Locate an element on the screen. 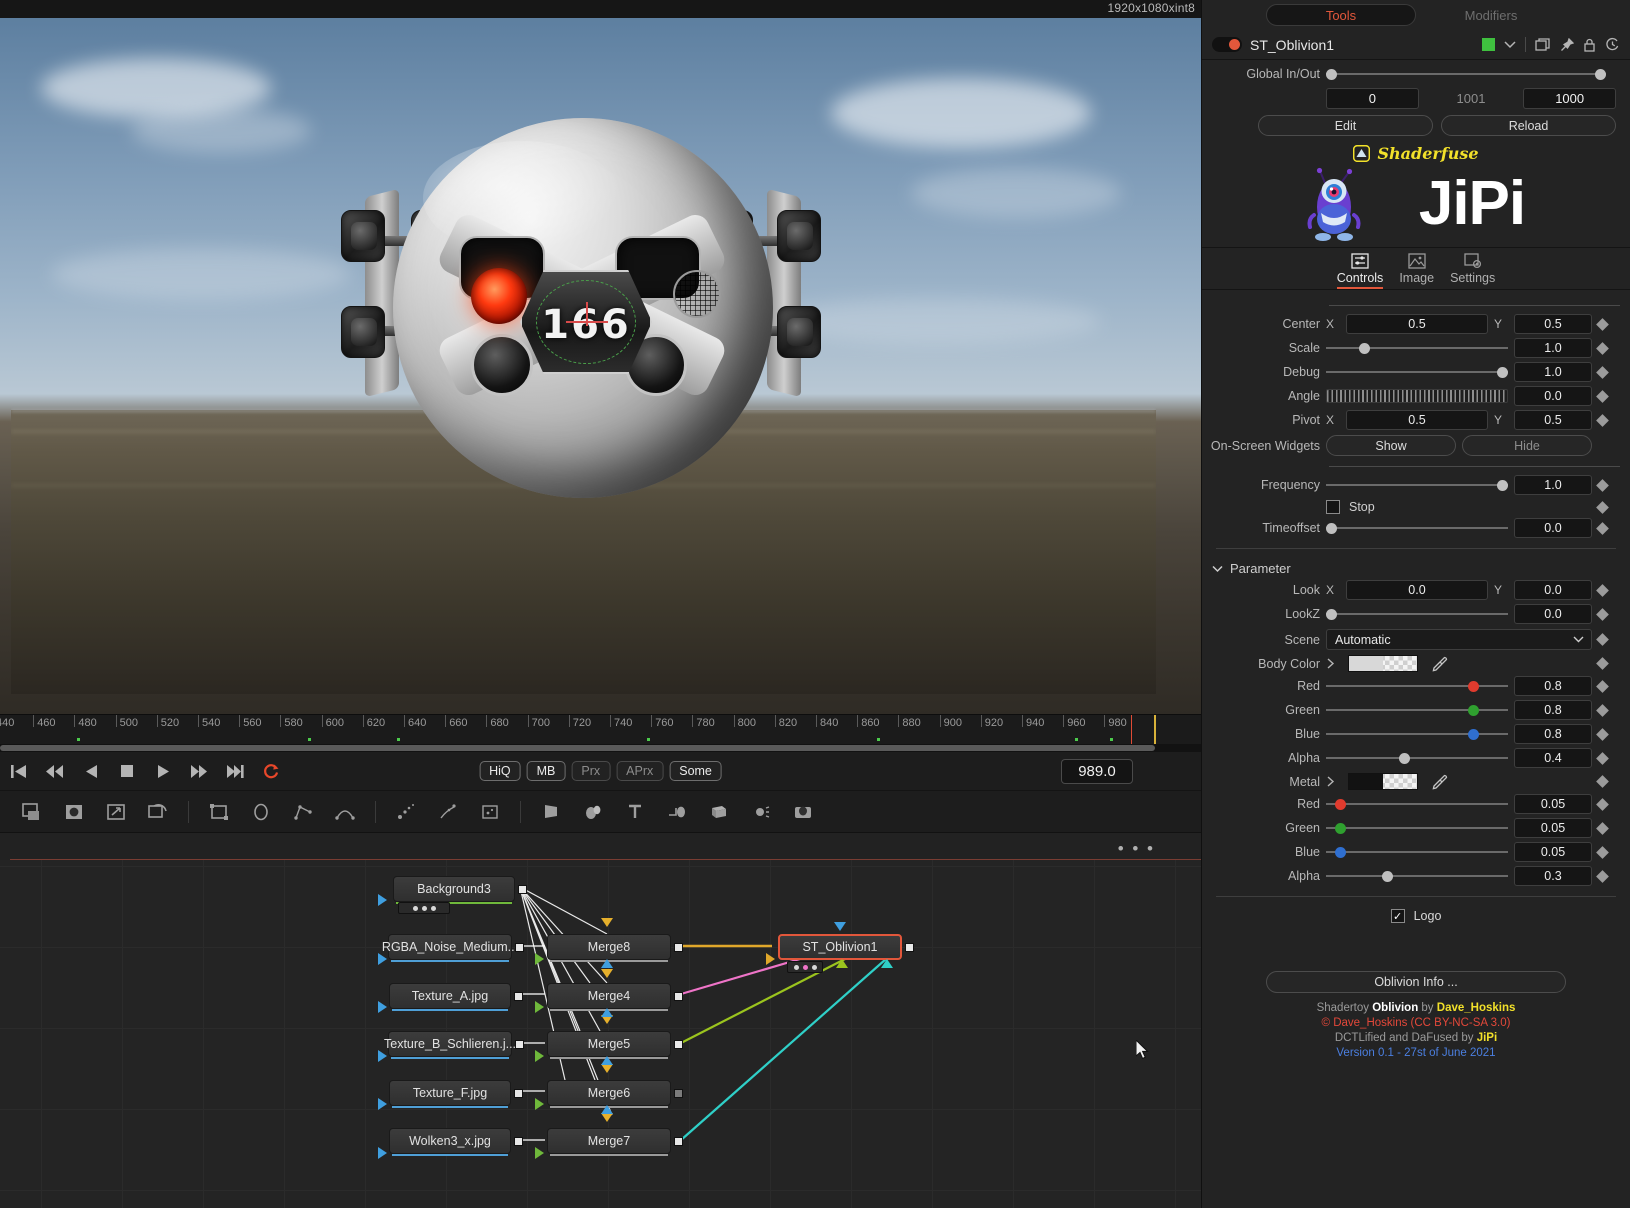 The width and height of the screenshot is (1630, 1208). graph-node: Texture_F.jpg is located at coordinates (450, 1094).